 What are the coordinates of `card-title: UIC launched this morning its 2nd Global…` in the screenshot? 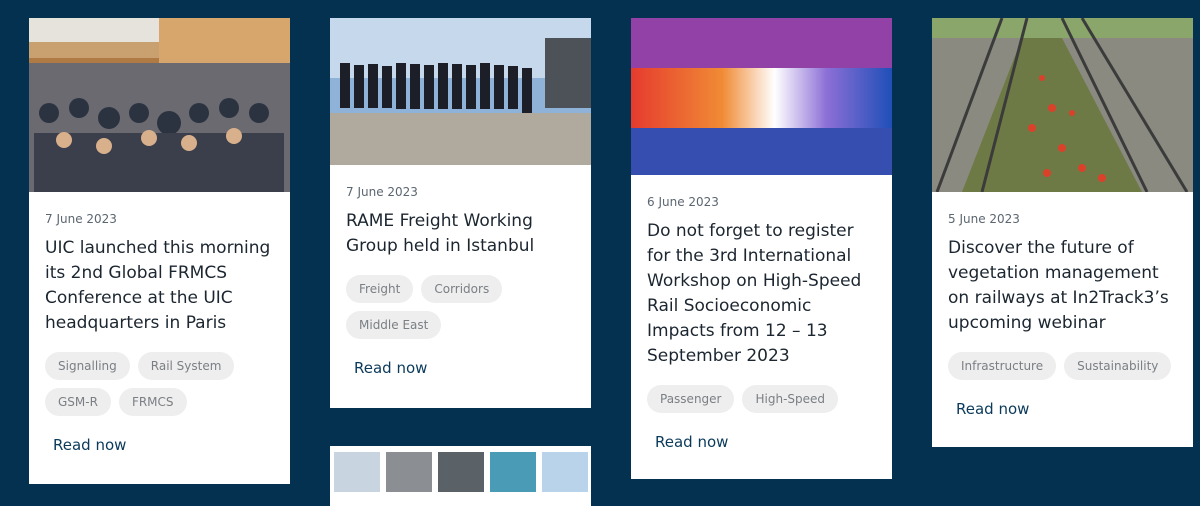 It's located at (159, 286).